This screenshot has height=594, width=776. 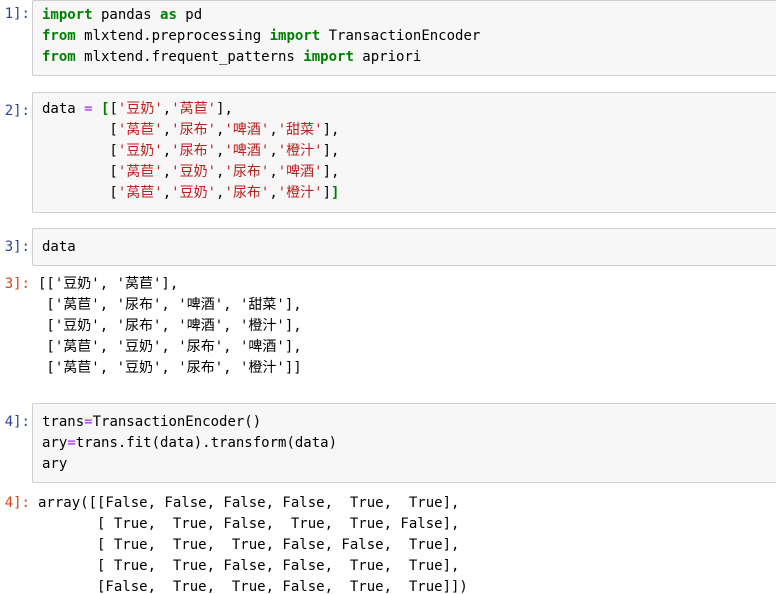 I want to click on keyword-token: as, so click(x=168, y=15).